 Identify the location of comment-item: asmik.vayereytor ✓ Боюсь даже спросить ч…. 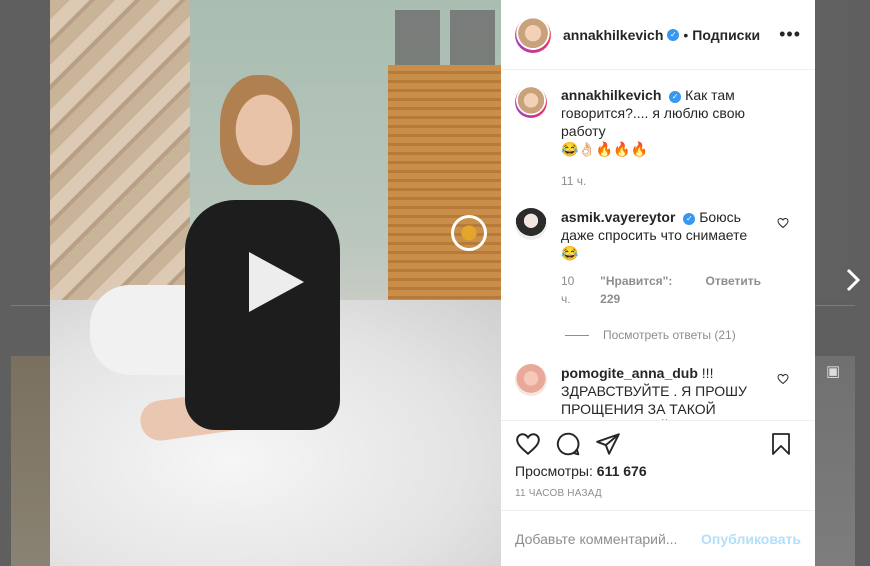
(658, 258).